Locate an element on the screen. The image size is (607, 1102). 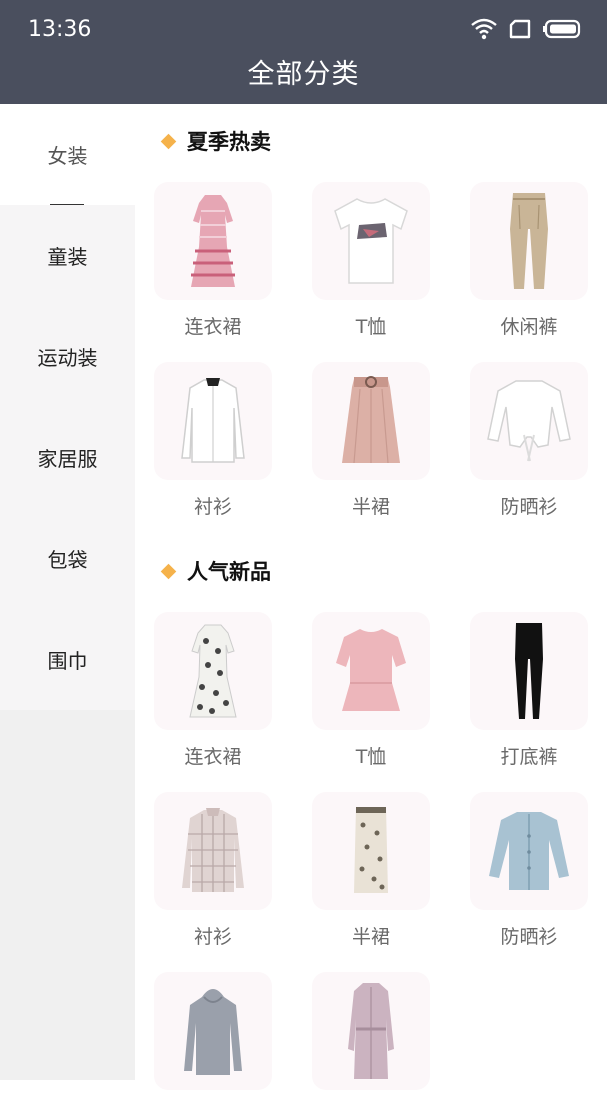
item-label: 休闲裤 is located at coordinates (529, 327).